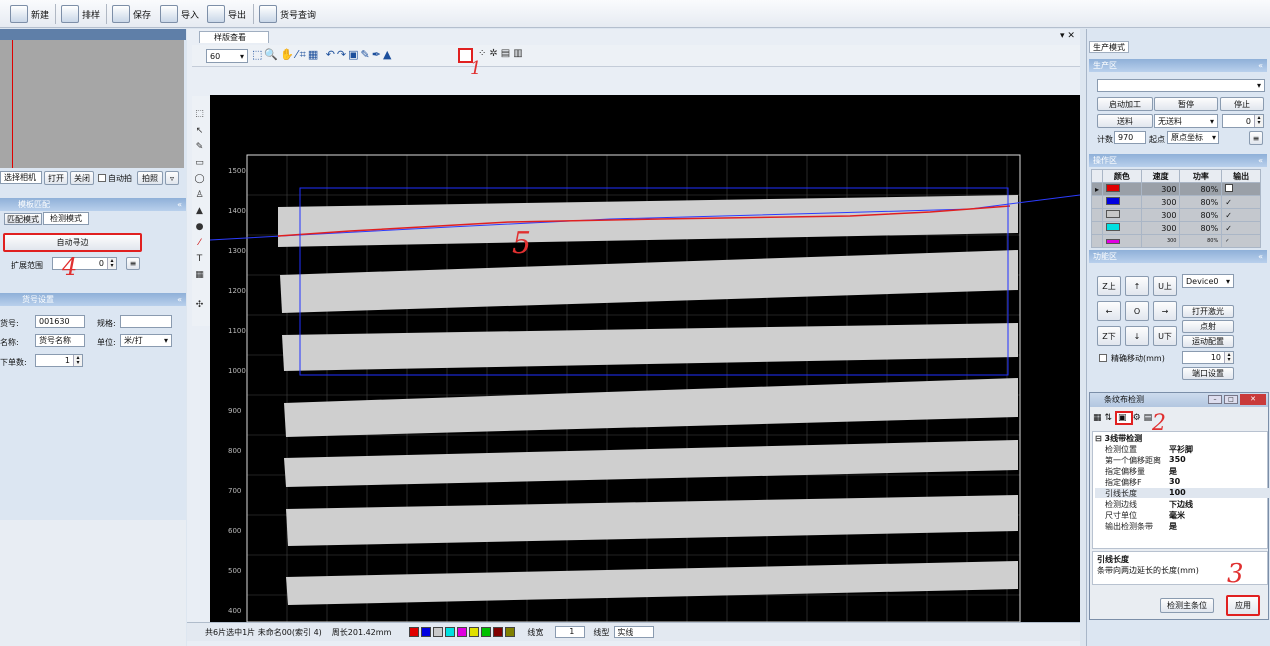 The width and height of the screenshot is (1270, 646). What do you see at coordinates (1241, 189) in the screenshot?
I see `output-checkbox` at bounding box center [1241, 189].